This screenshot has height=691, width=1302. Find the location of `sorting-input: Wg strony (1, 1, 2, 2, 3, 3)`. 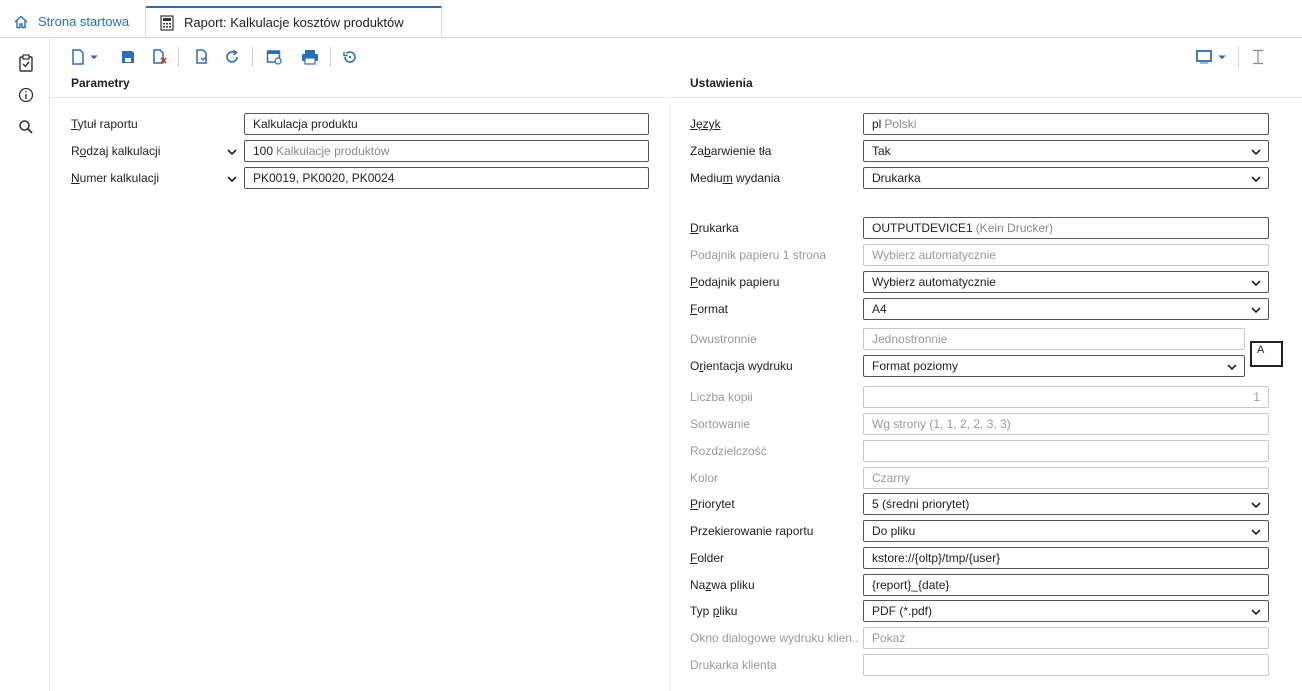

sorting-input: Wg strony (1, 1, 2, 2, 3, 3) is located at coordinates (1066, 424).